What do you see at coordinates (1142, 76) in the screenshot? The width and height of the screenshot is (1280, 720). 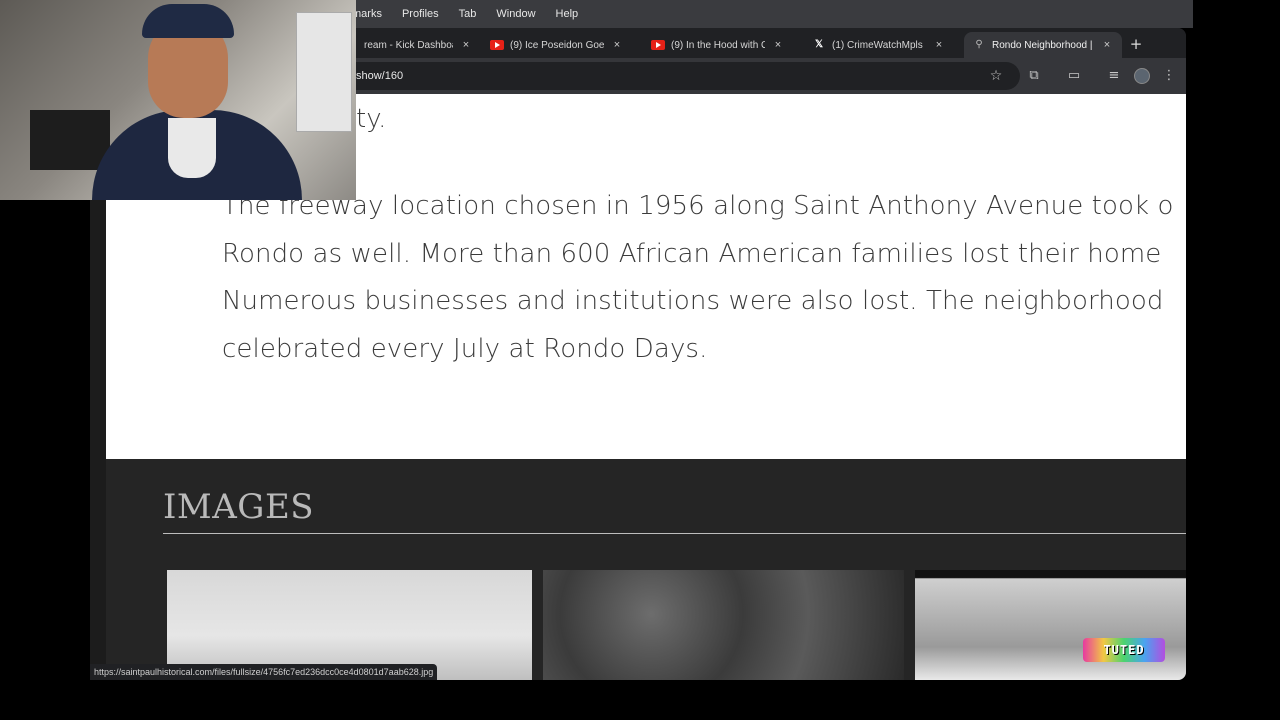 I see `profile-avatar` at bounding box center [1142, 76].